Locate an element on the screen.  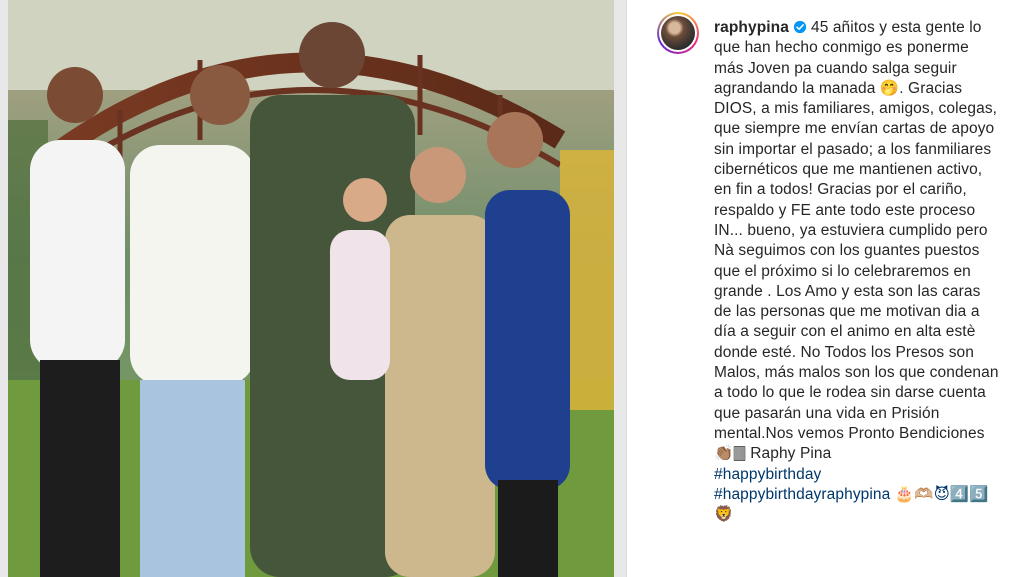
hashtag-link-happybirthdayraphypina: #happybirthdayraphypina 🎂🫶🏼😈4️⃣5️⃣ is located at coordinates (858, 495).